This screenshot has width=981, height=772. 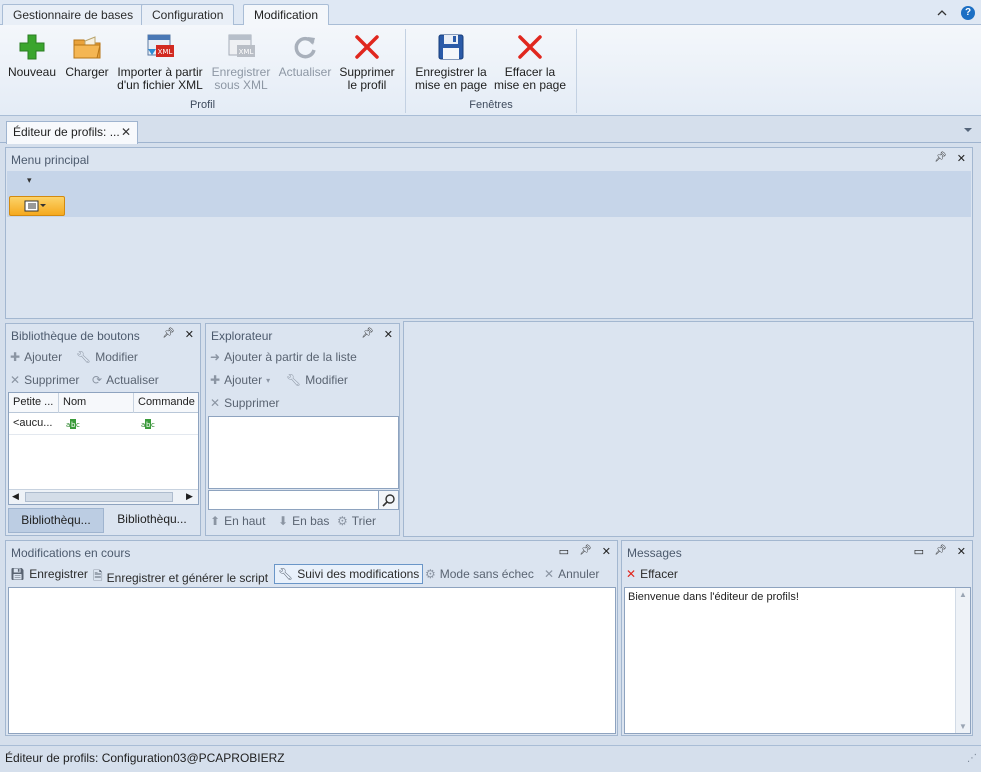 What do you see at coordinates (165, 52) in the screenshot?
I see `svg-text: XML` at bounding box center [165, 52].